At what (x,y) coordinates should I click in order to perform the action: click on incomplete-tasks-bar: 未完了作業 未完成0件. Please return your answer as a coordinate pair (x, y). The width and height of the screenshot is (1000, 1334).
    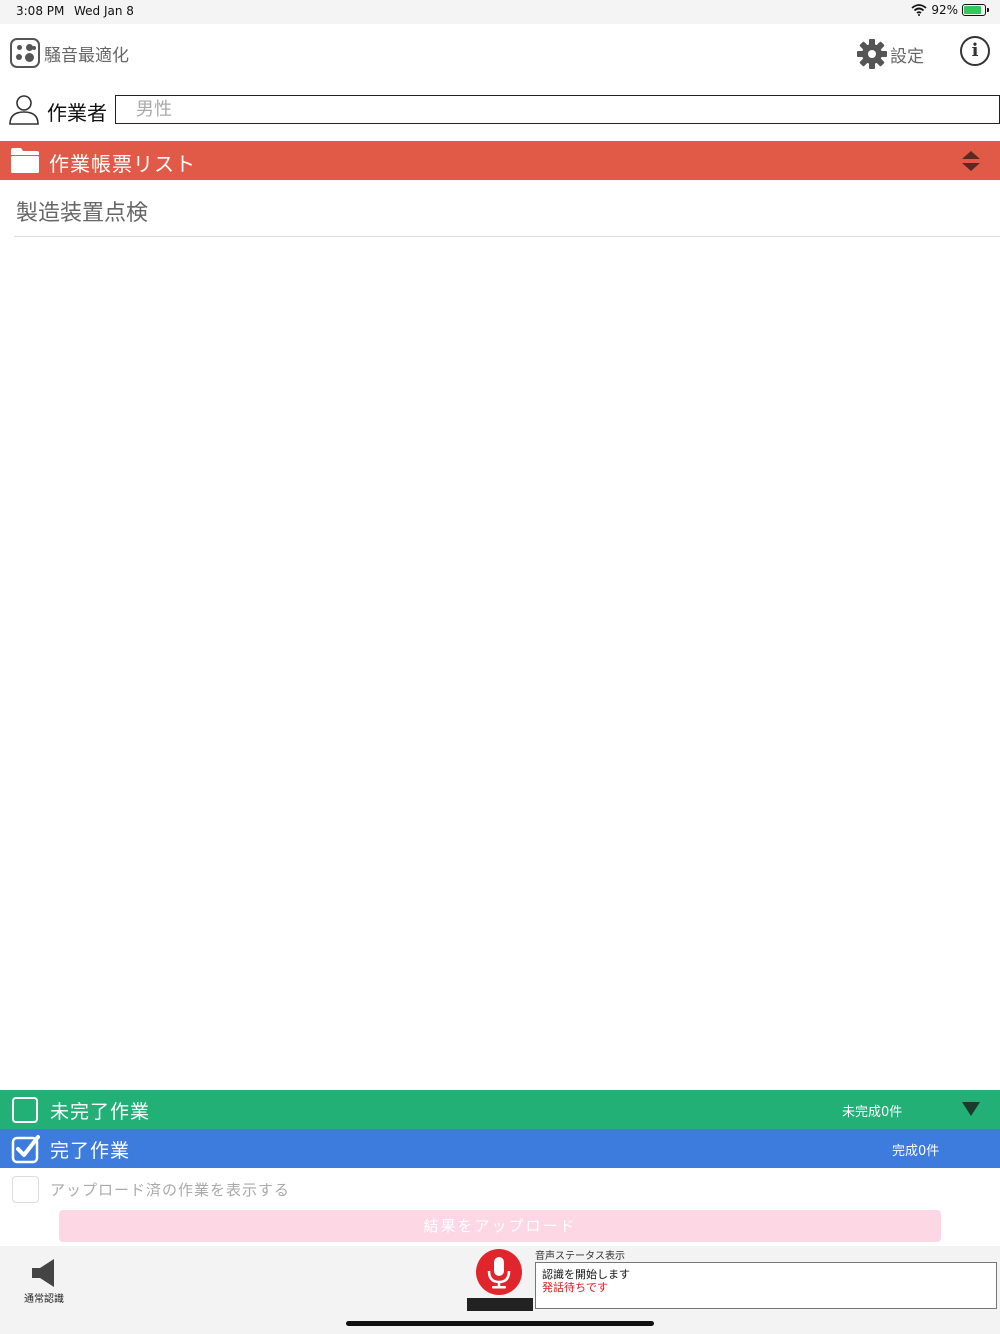
    Looking at the image, I should click on (500, 1109).